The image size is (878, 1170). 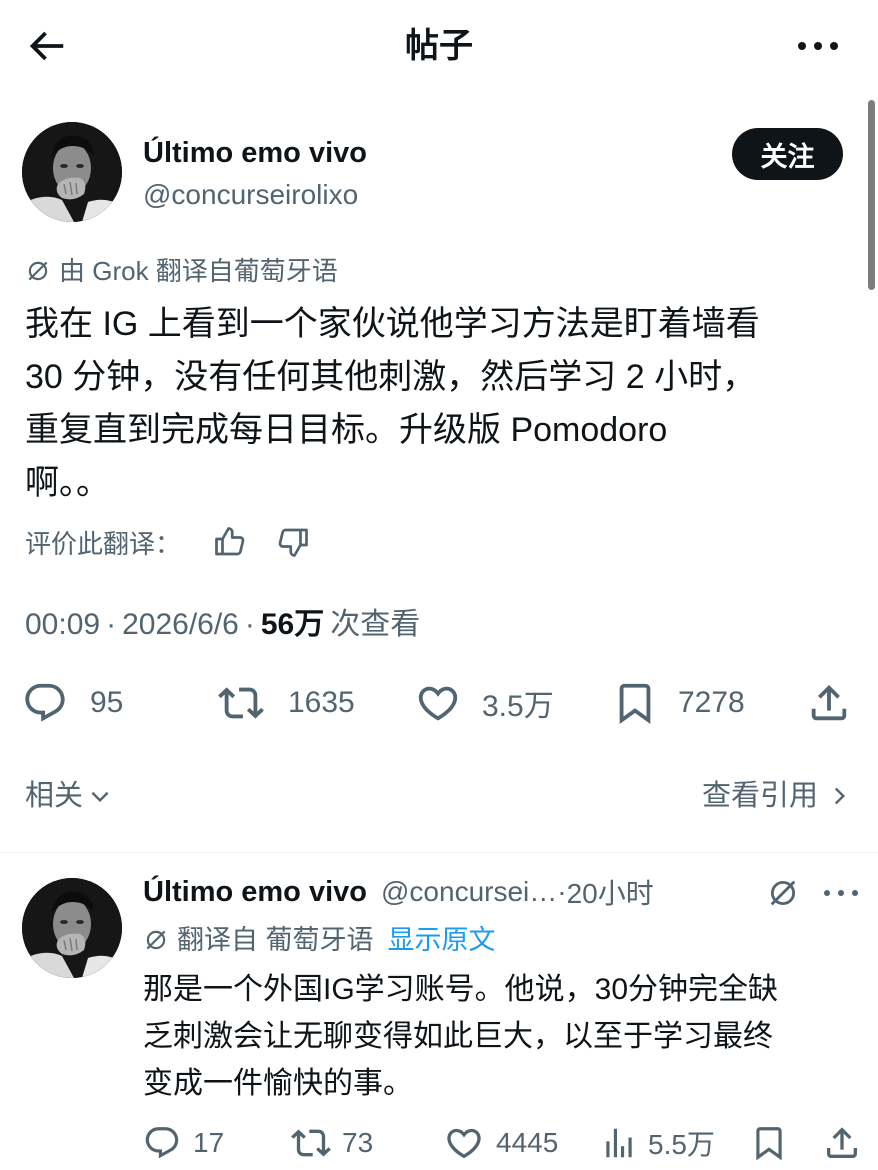 I want to click on reply-translation-note: 翻译自 葡萄牙语 显示原文, so click(x=319, y=940).